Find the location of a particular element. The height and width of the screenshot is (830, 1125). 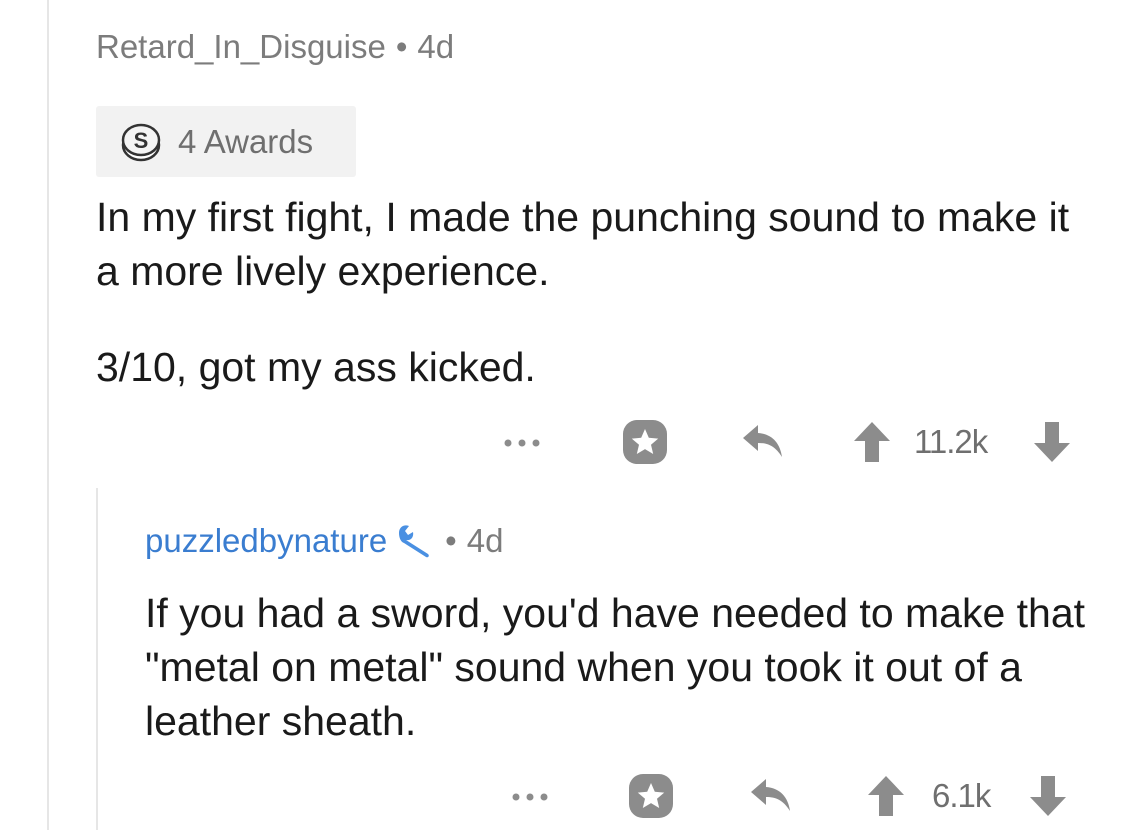

reply-age: 4d is located at coordinates (485, 540).